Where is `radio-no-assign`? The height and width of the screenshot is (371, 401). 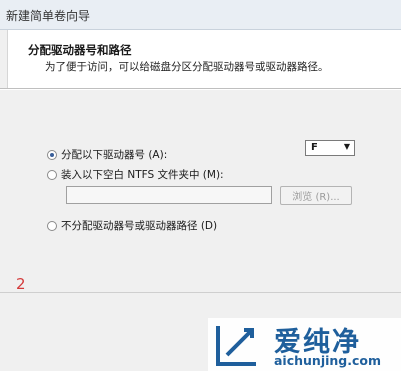
radio-no-assign is located at coordinates (52, 225).